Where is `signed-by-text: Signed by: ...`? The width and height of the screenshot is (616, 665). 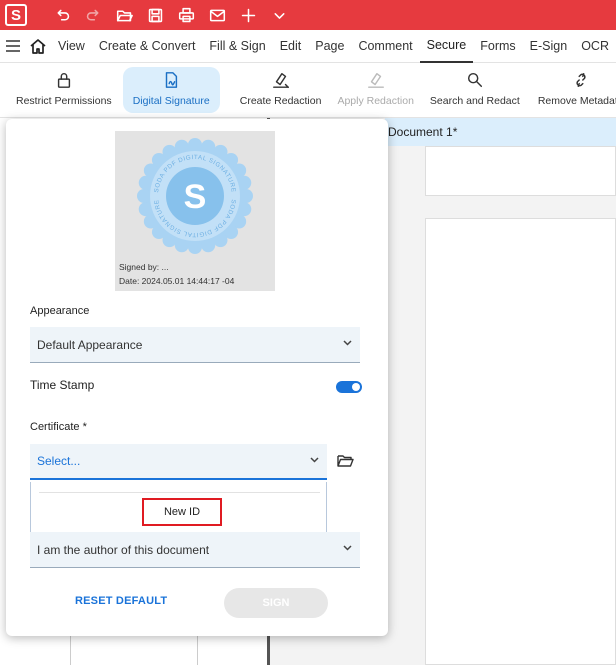
signed-by-text: Signed by: ... is located at coordinates (144, 267).